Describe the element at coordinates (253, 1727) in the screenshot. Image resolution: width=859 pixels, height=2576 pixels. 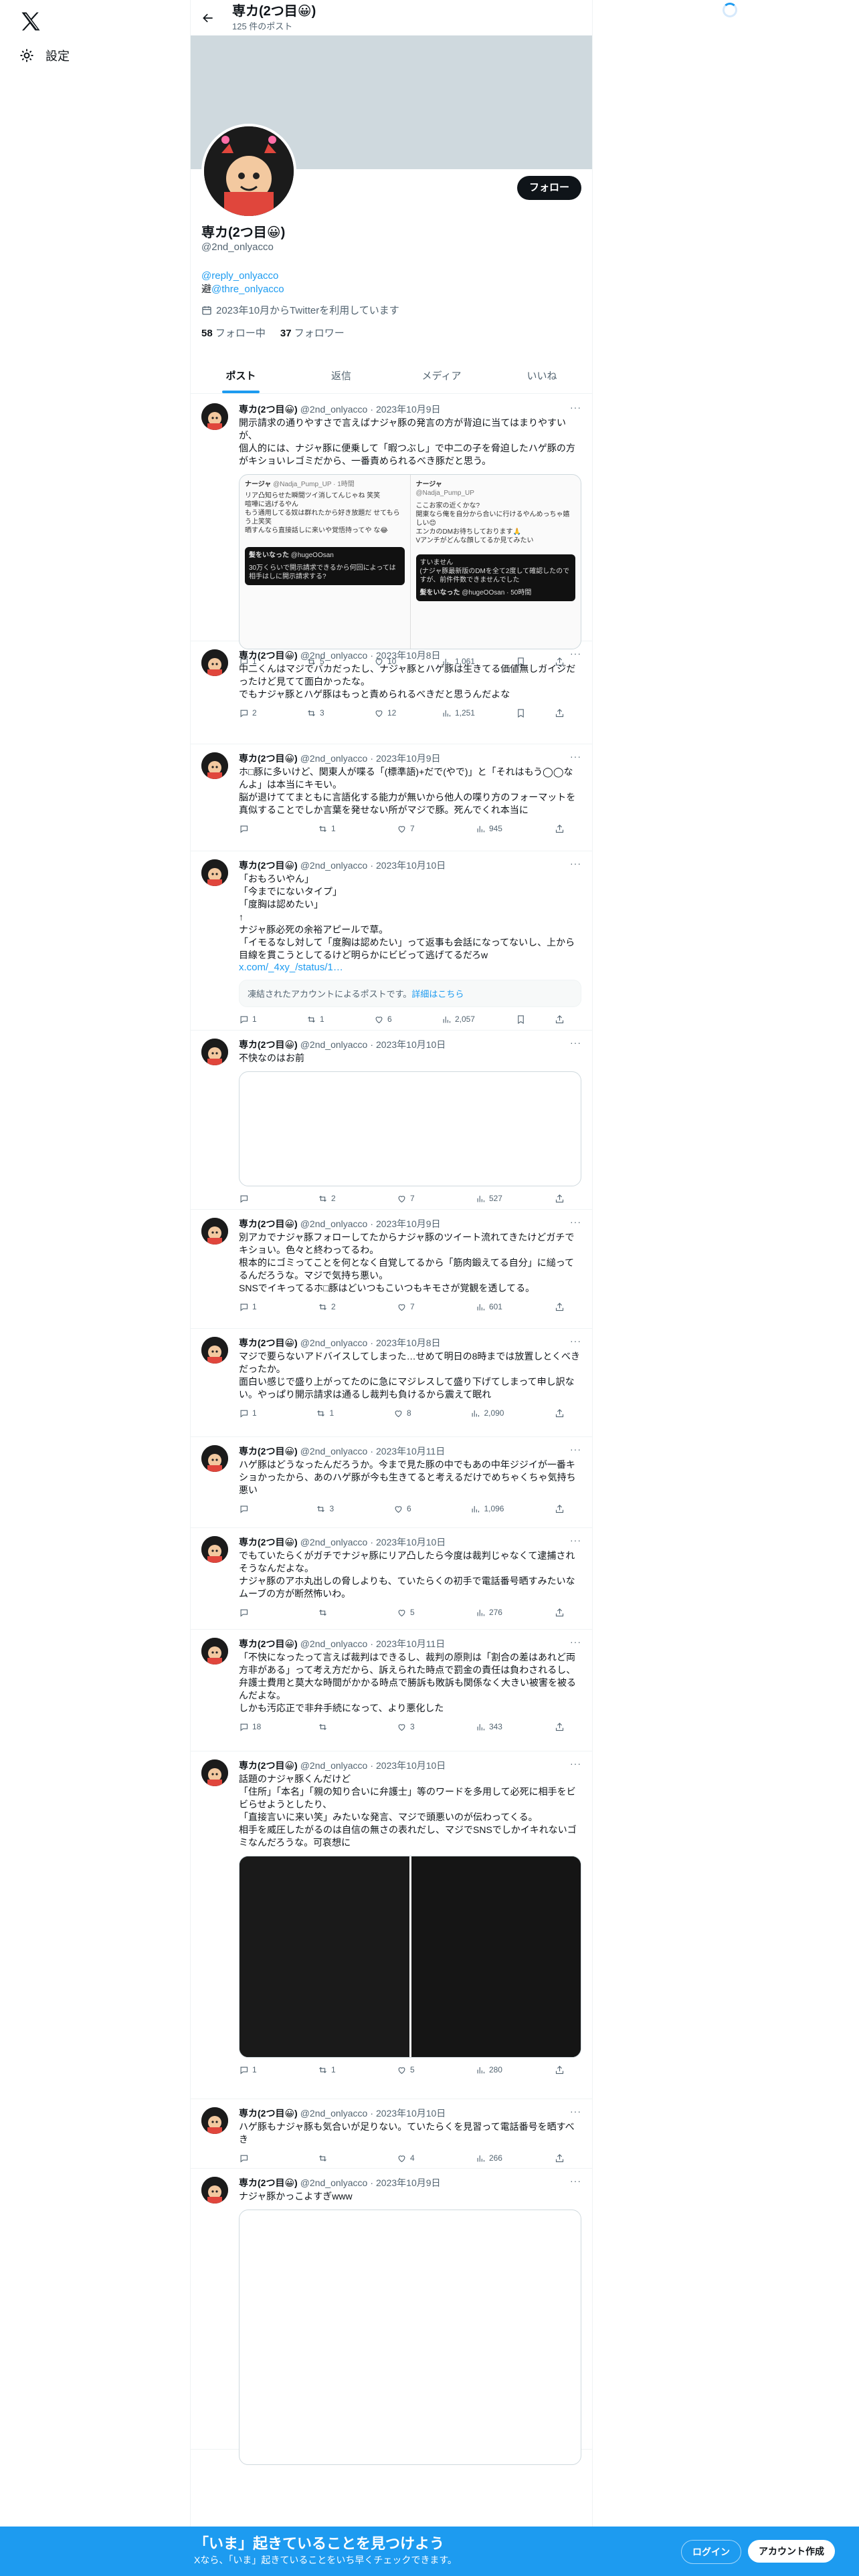
I see `reply-button: 18` at that location.